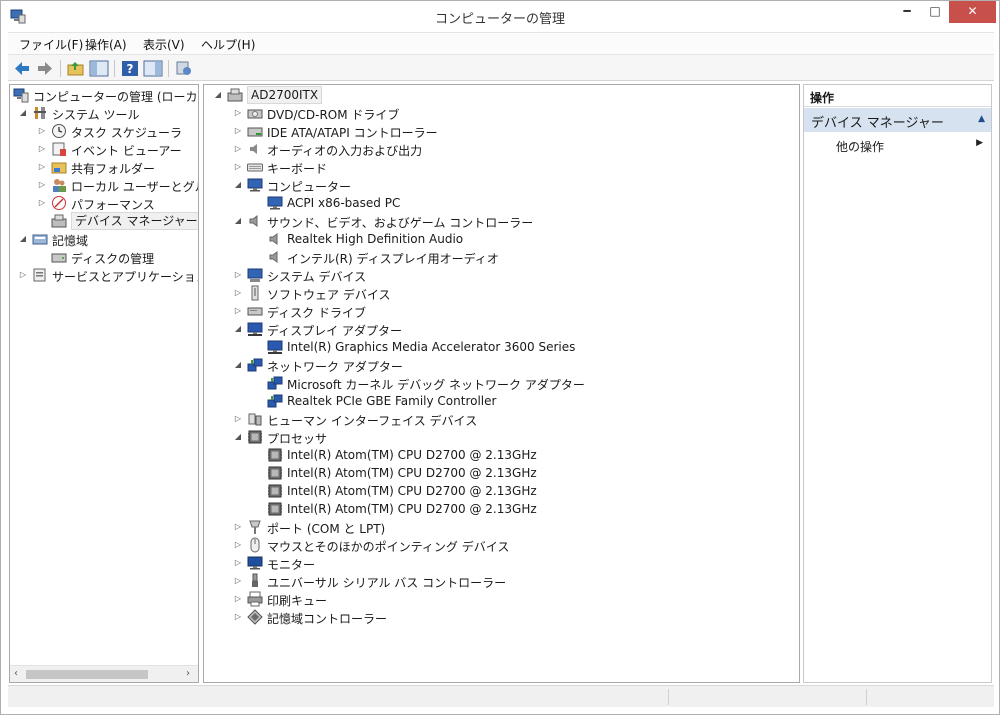  Describe the element at coordinates (972, 12) in the screenshot. I see `close-button: ✕` at that location.